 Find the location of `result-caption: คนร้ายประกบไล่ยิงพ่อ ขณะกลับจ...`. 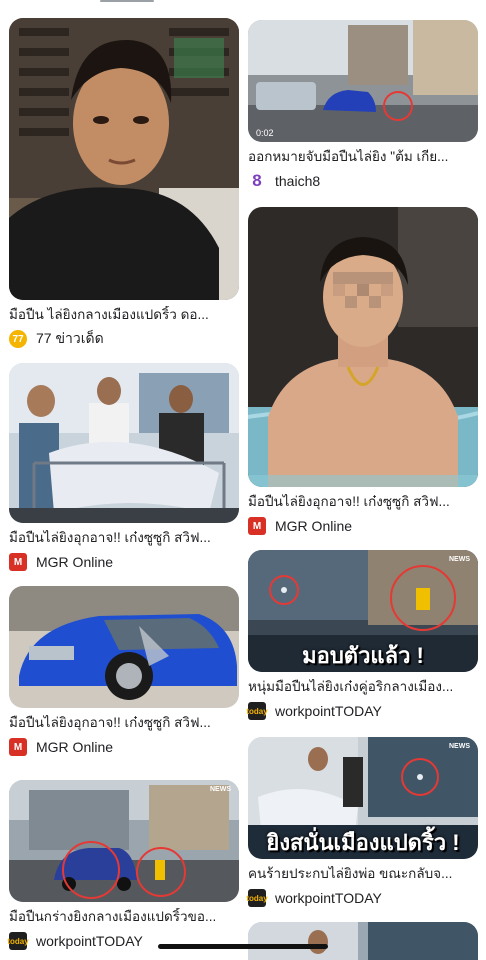

result-caption: คนร้ายประกบไล่ยิงพ่อ ขณะกลับจ... is located at coordinates (363, 874).